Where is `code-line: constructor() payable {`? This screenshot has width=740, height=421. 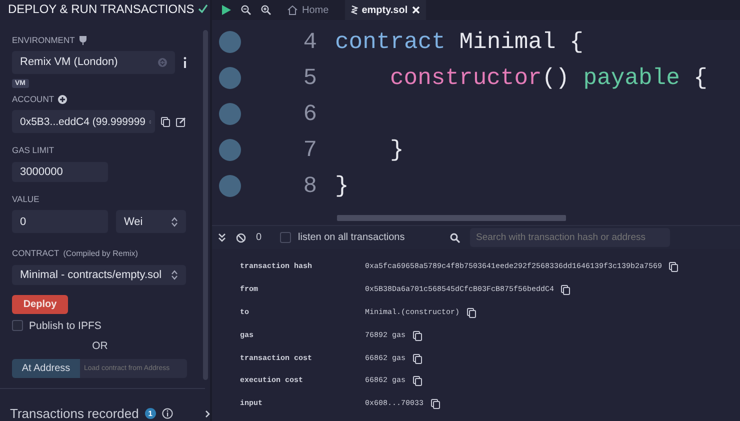 code-line: constructor() payable { is located at coordinates (548, 78).